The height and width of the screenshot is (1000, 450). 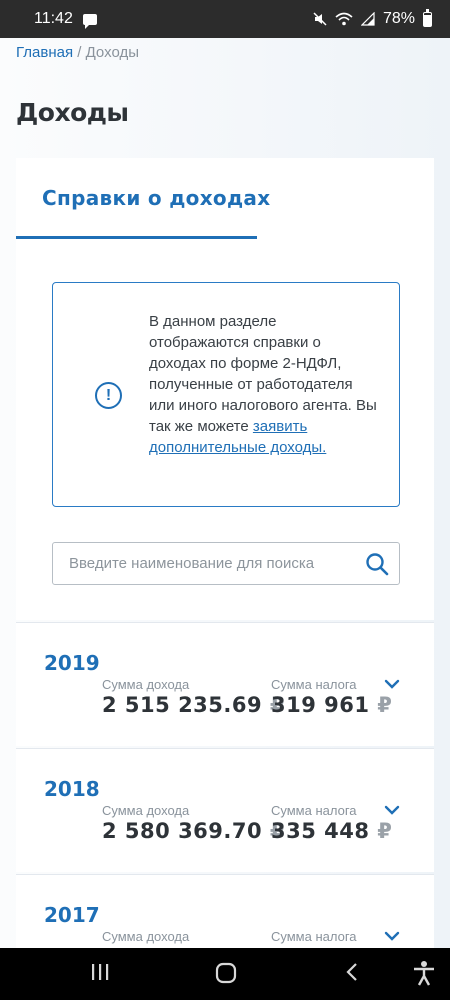 I want to click on tab-income-statements: Справки о доходах, so click(x=156, y=198).